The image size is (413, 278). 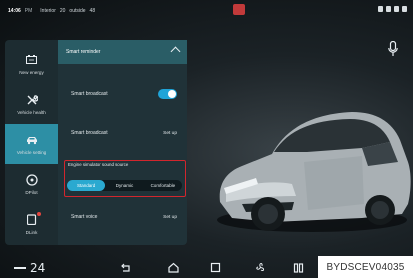 I want to click on status-icons, so click(x=392, y=9).